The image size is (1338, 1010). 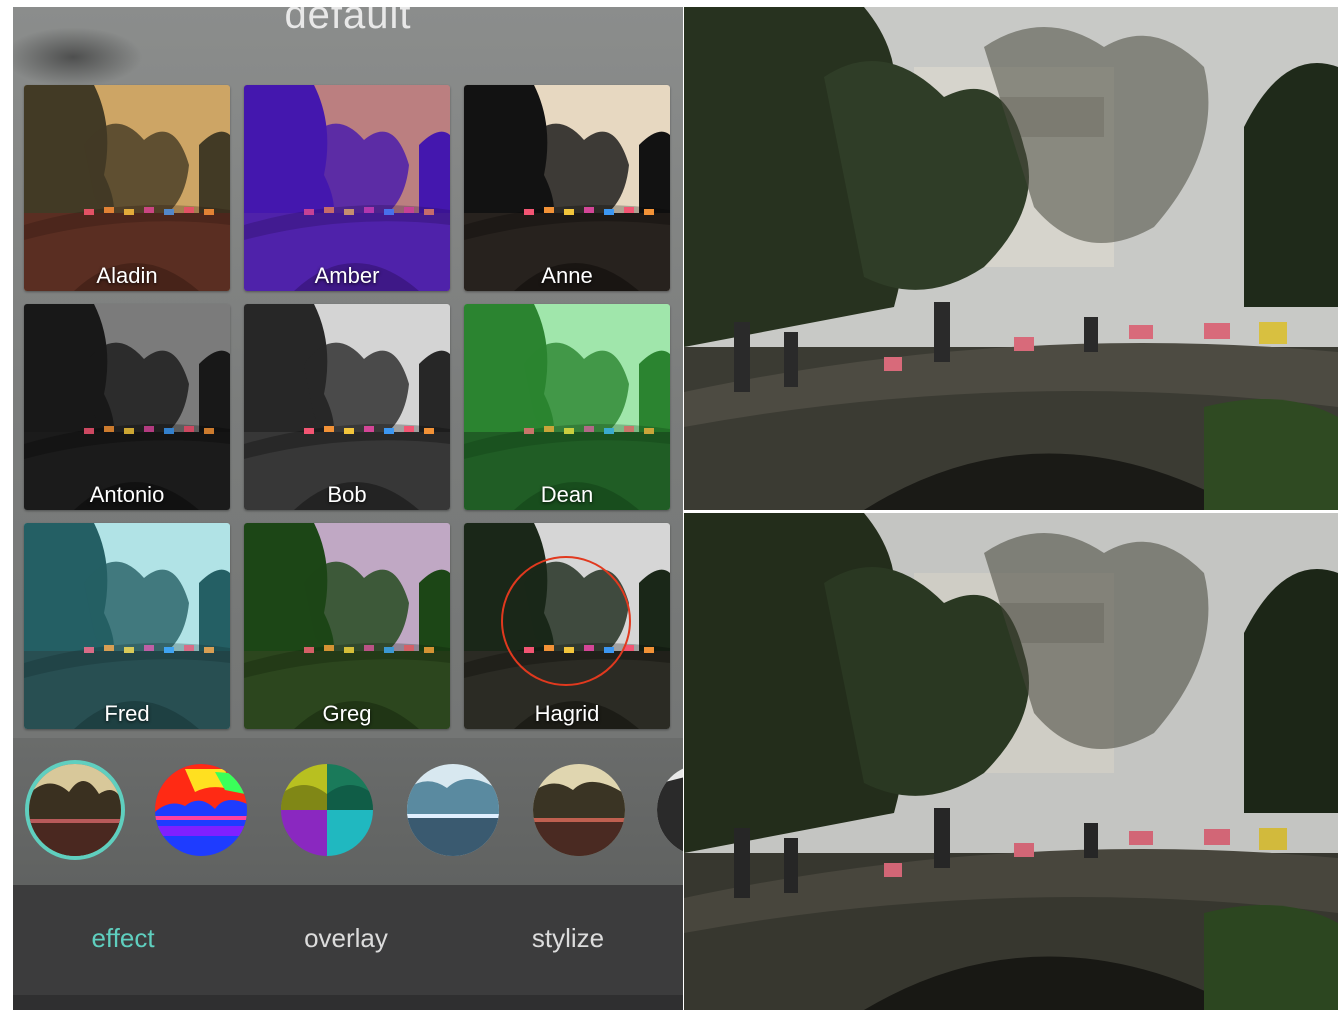 I want to click on filter-tile-greg: Greg, so click(x=347, y=626).